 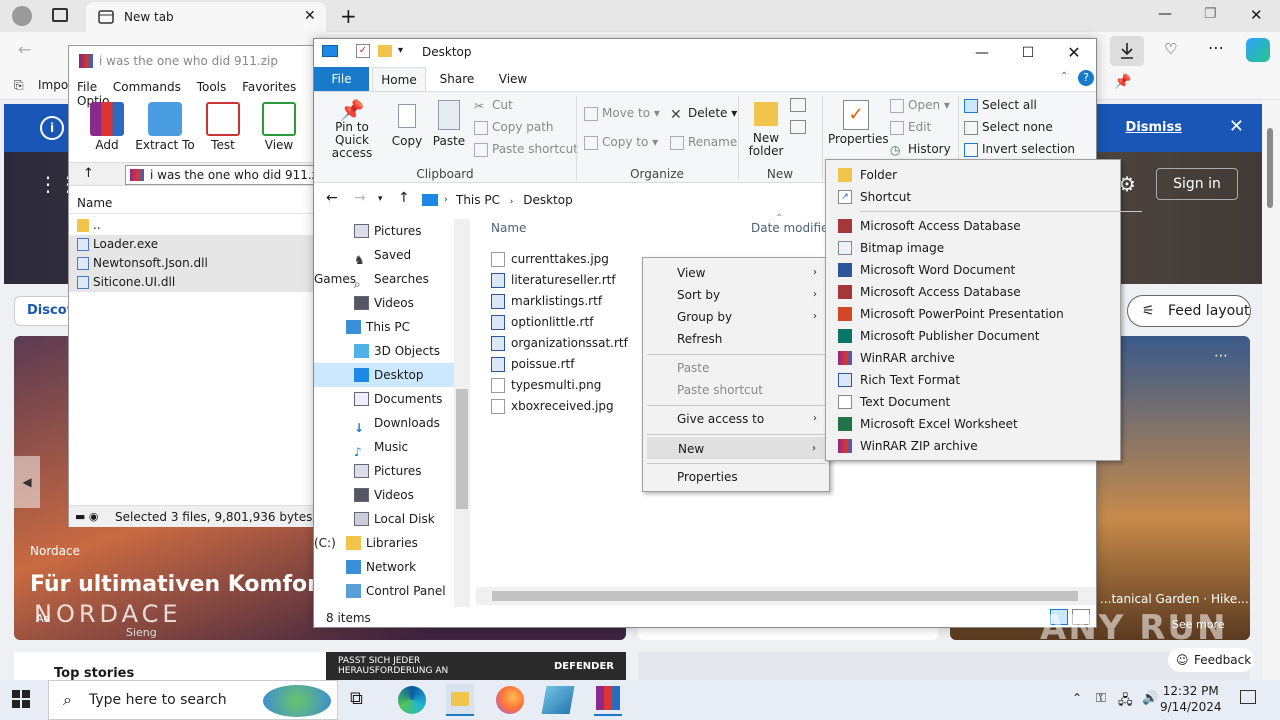 I want to click on edge-icon, so click(x=412, y=700).